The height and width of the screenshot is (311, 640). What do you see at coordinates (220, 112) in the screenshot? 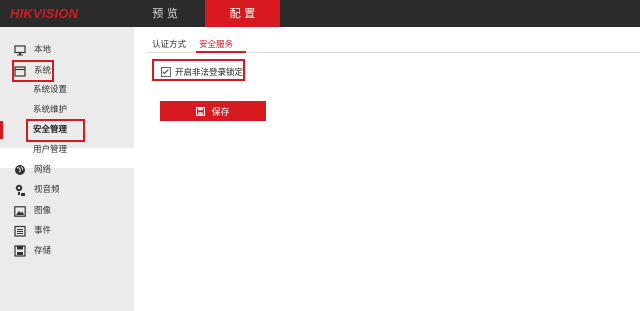
I see `save-button-label: 保存` at bounding box center [220, 112].